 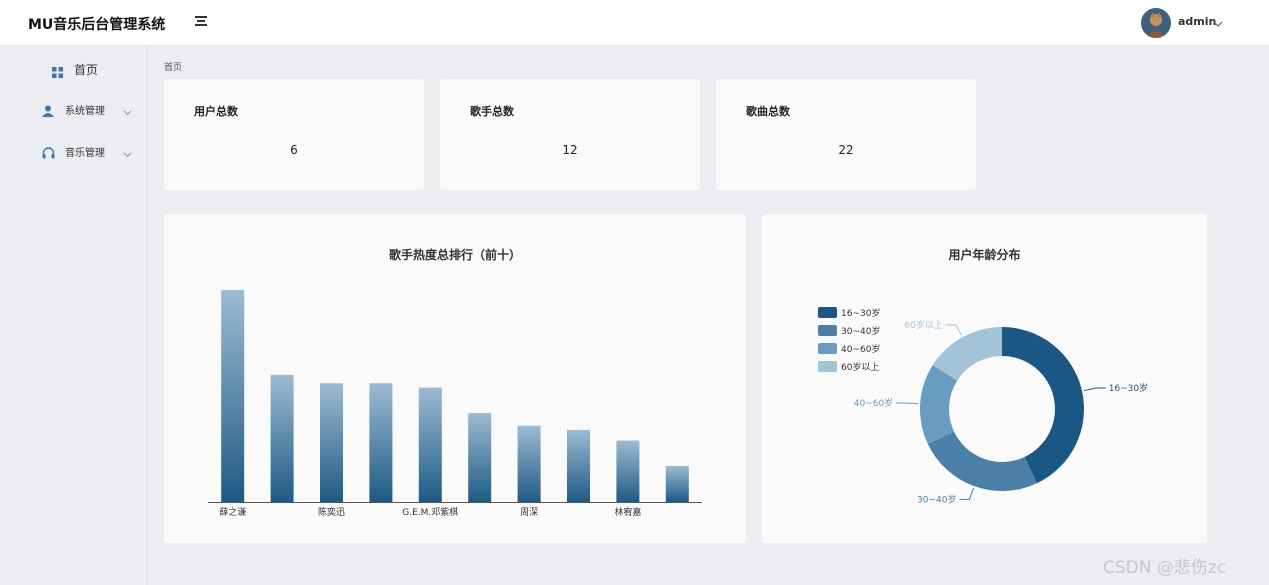 I want to click on stat-value: 6, so click(x=294, y=150).